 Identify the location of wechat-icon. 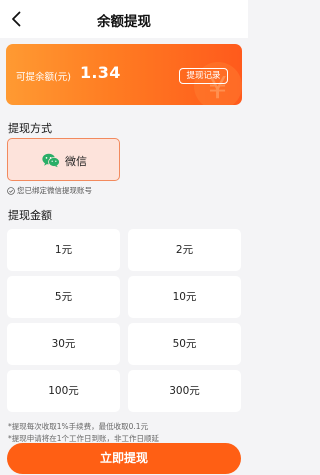
(51, 160).